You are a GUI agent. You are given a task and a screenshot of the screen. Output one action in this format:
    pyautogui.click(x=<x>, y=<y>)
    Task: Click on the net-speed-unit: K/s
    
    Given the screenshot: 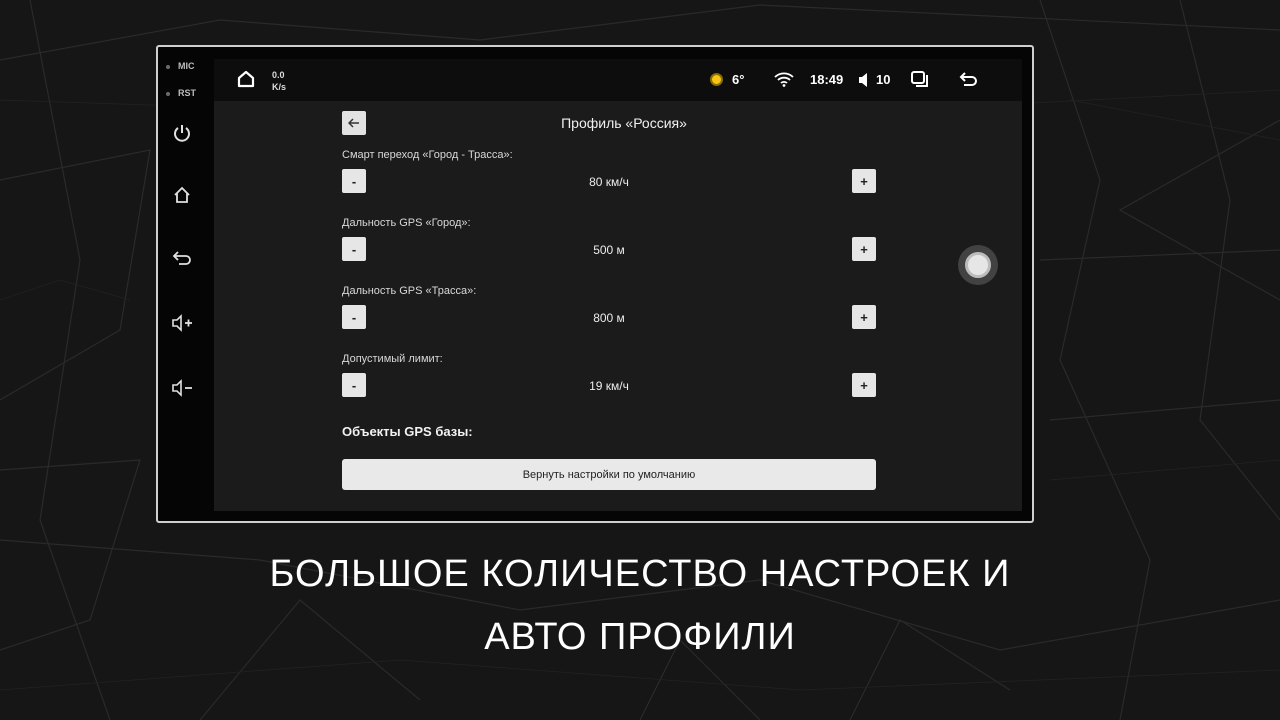 What is the action you would take?
    pyautogui.click(x=279, y=87)
    